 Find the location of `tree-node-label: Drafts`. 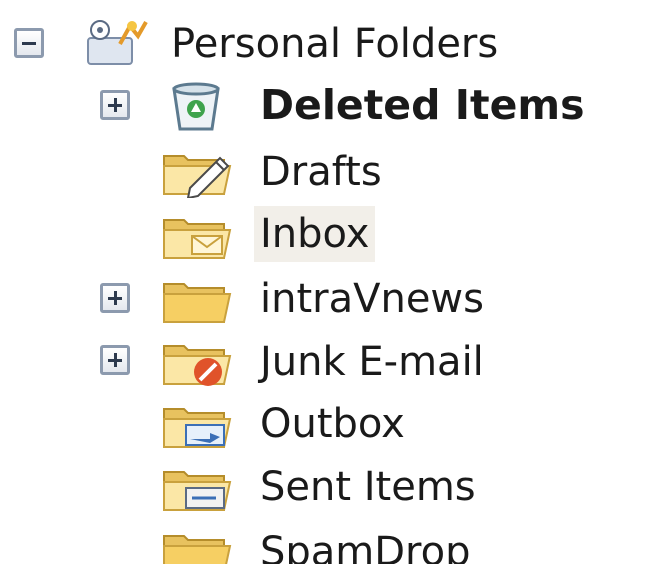

tree-node-label: Drafts is located at coordinates (321, 172).